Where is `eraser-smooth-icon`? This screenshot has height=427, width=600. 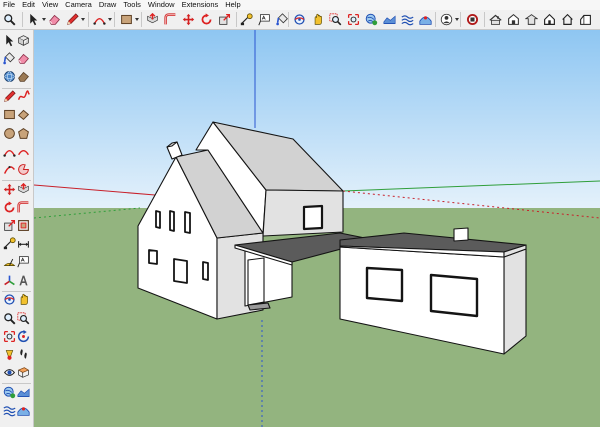
eraser-smooth-icon is located at coordinates (23, 76).